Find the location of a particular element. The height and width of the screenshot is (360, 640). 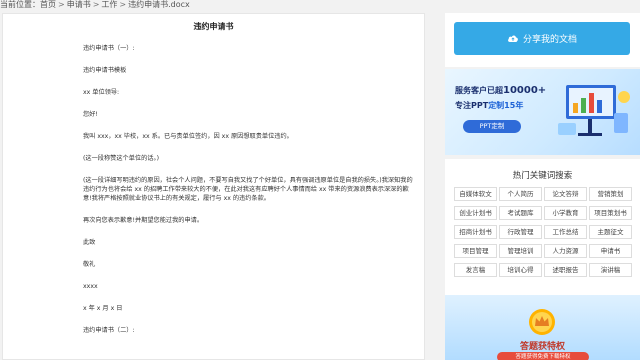

keyword-tag: 管理培训 is located at coordinates (520, 251).